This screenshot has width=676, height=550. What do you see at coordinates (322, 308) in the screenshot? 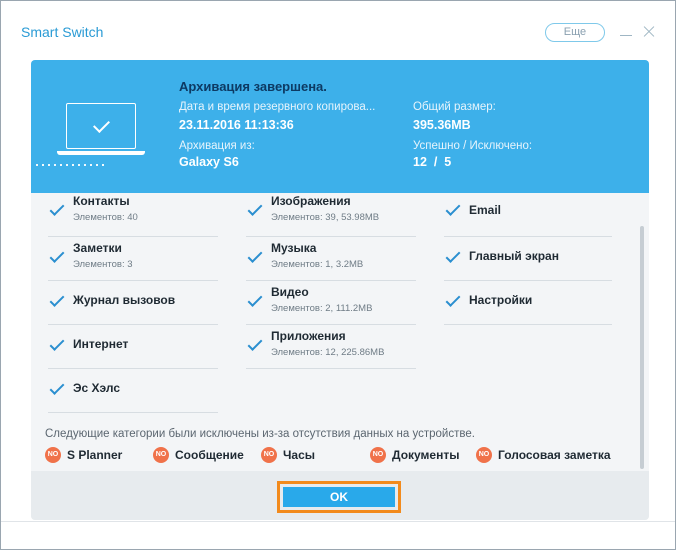
I see `category-details: Элементов: 2, 111.2MB` at bounding box center [322, 308].